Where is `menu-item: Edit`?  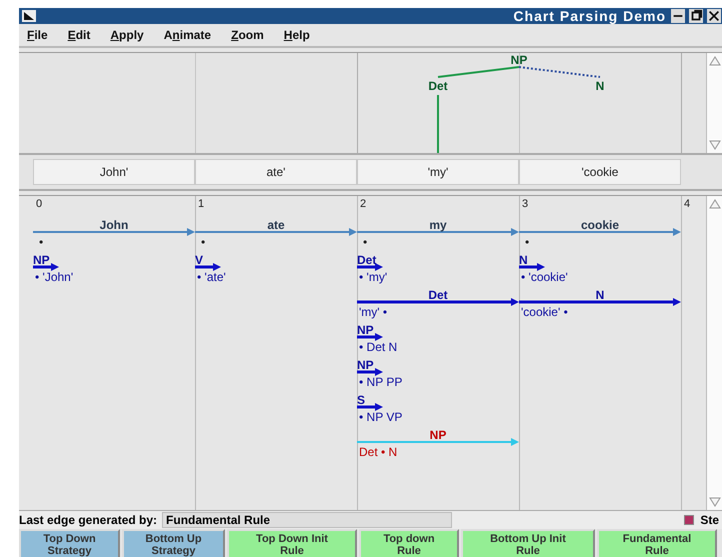
menu-item: Edit is located at coordinates (79, 35).